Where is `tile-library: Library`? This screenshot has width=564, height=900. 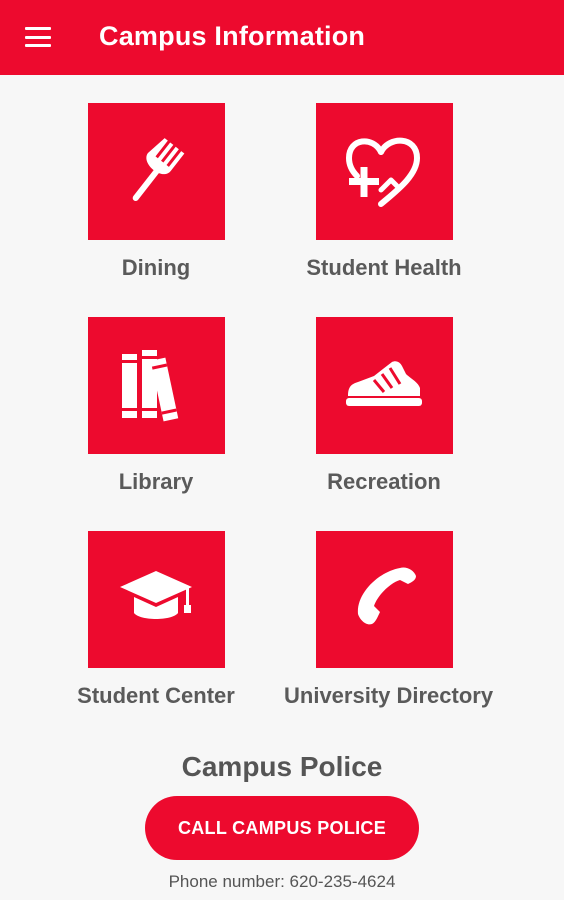
tile-library: Library is located at coordinates (156, 406).